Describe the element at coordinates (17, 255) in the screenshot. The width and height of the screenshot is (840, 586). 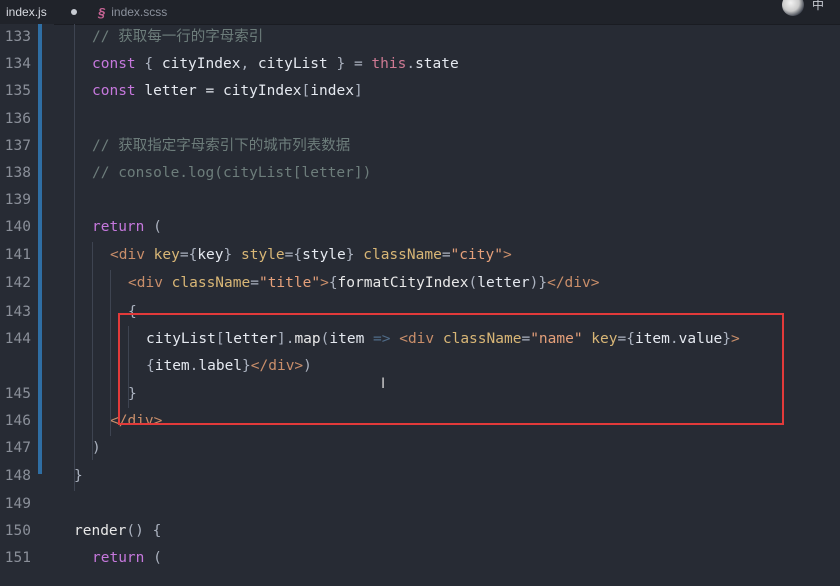
I see `line-number: 141` at that location.